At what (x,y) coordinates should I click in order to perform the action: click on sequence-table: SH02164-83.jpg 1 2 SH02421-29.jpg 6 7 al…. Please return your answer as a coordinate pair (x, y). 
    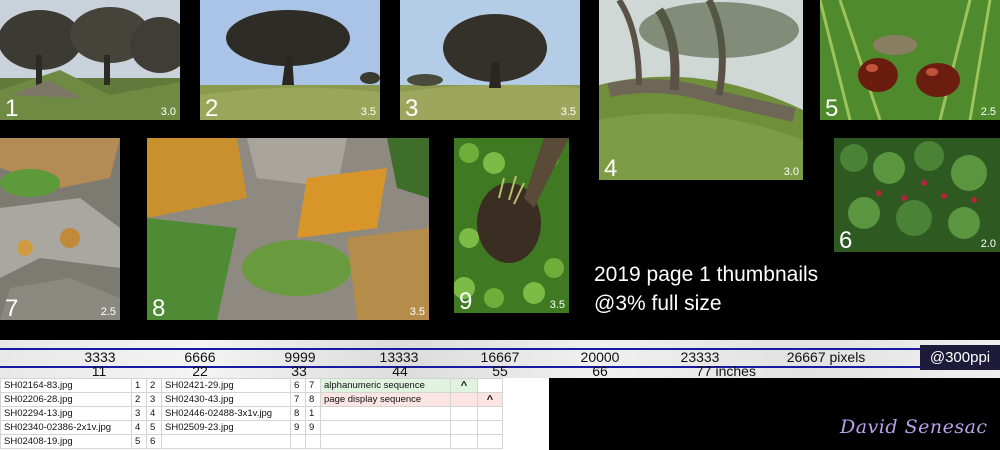
    Looking at the image, I should click on (251, 413).